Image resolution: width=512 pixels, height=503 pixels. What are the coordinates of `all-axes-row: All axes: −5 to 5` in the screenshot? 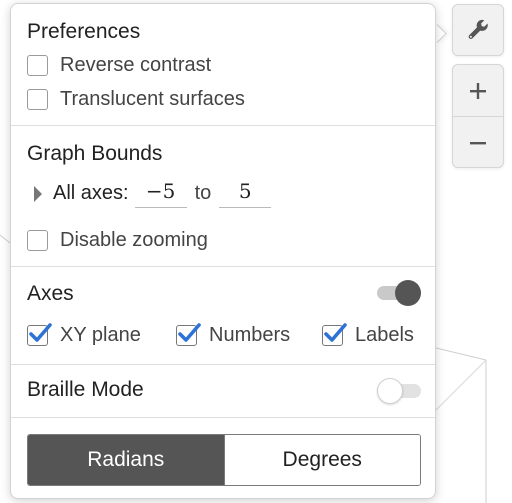 It's located at (152, 193).